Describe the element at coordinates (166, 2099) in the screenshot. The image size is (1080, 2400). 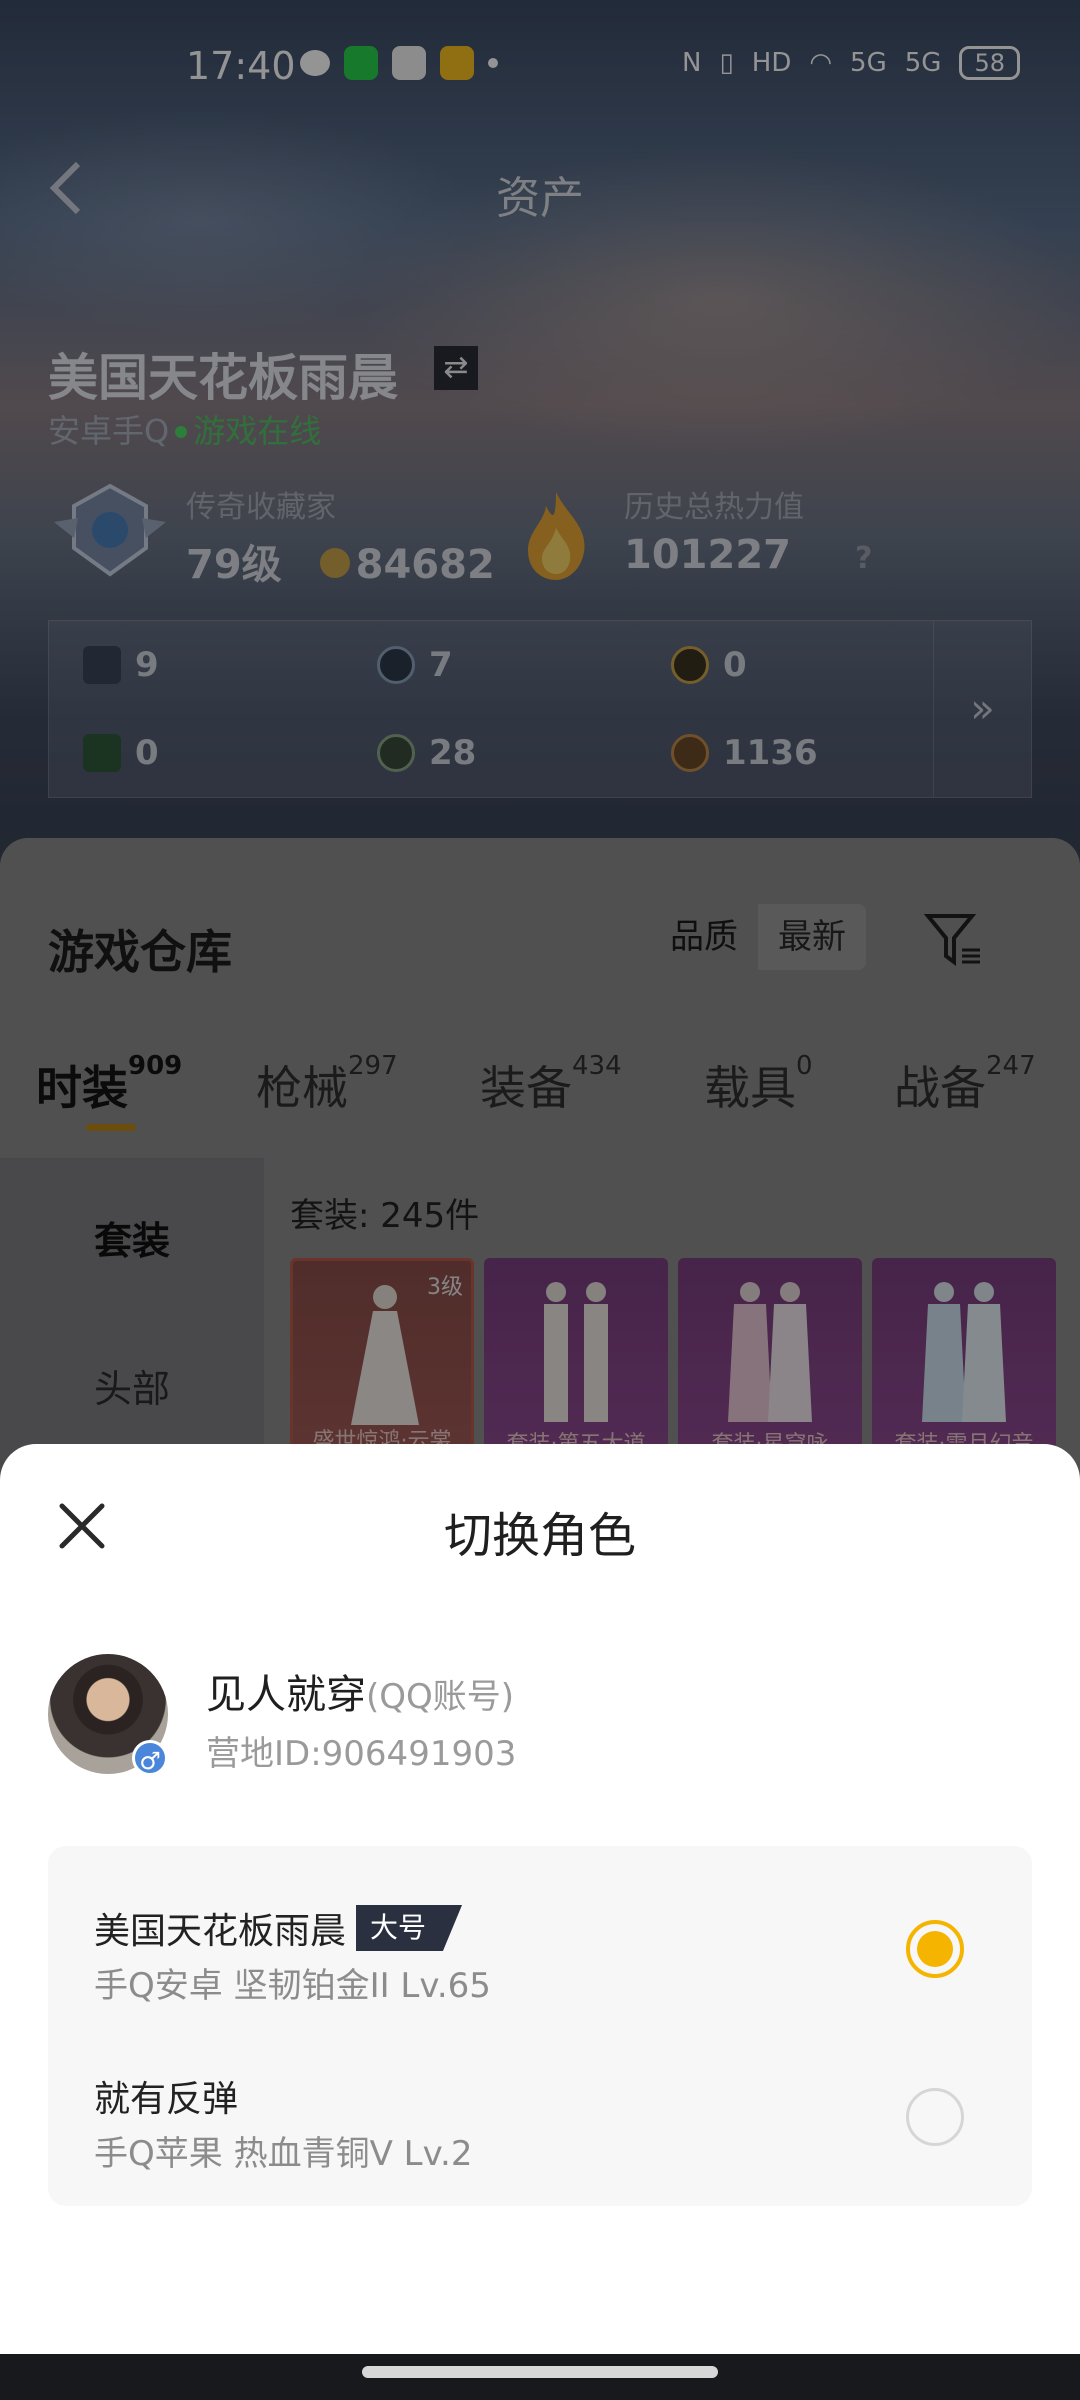
I see `role-name: 就有反弹` at that location.